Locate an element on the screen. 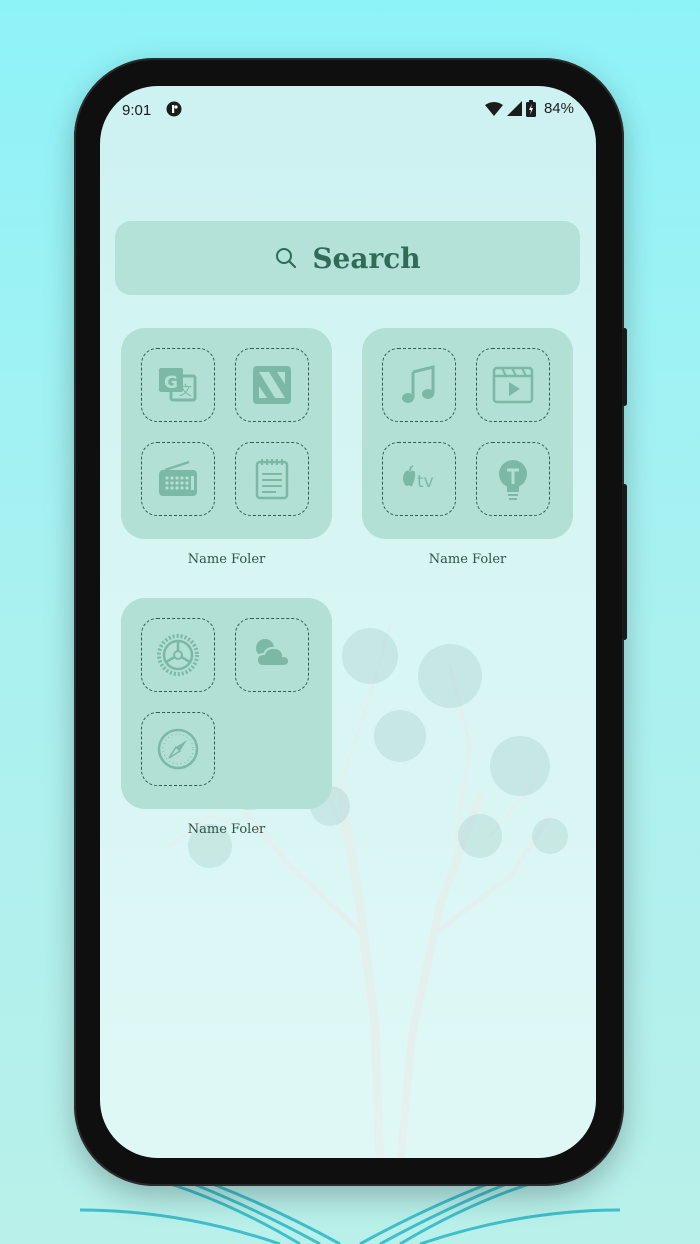 The height and width of the screenshot is (1244, 700). tips-icon is located at coordinates (513, 480).